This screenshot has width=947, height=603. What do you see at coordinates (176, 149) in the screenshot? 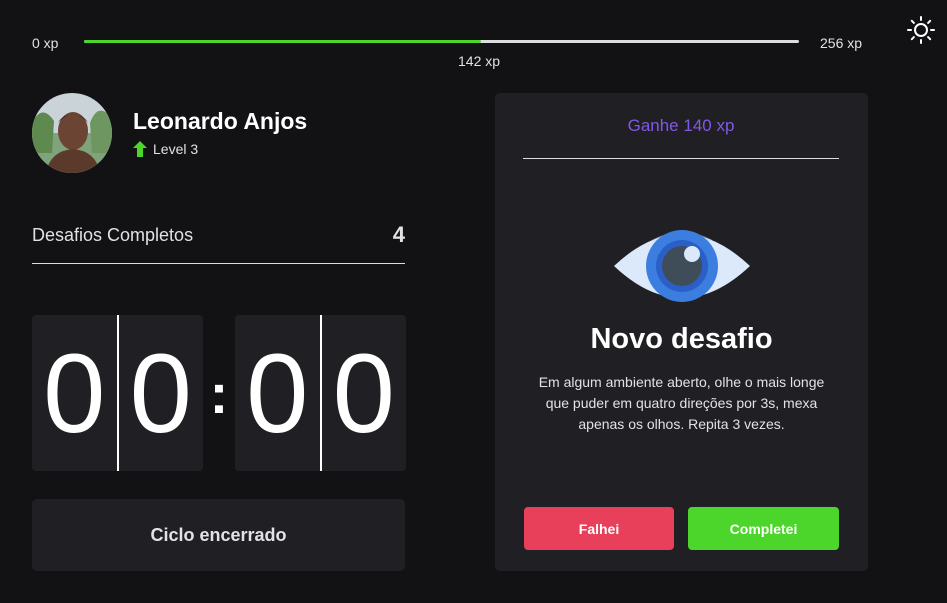
I see `level-label: Level 3` at bounding box center [176, 149].